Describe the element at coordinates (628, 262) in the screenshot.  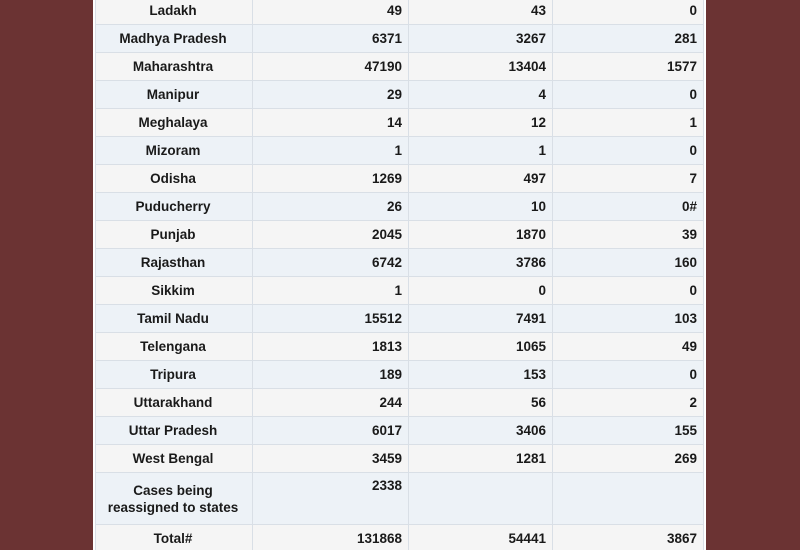
I see `deaths-cell: 160` at that location.